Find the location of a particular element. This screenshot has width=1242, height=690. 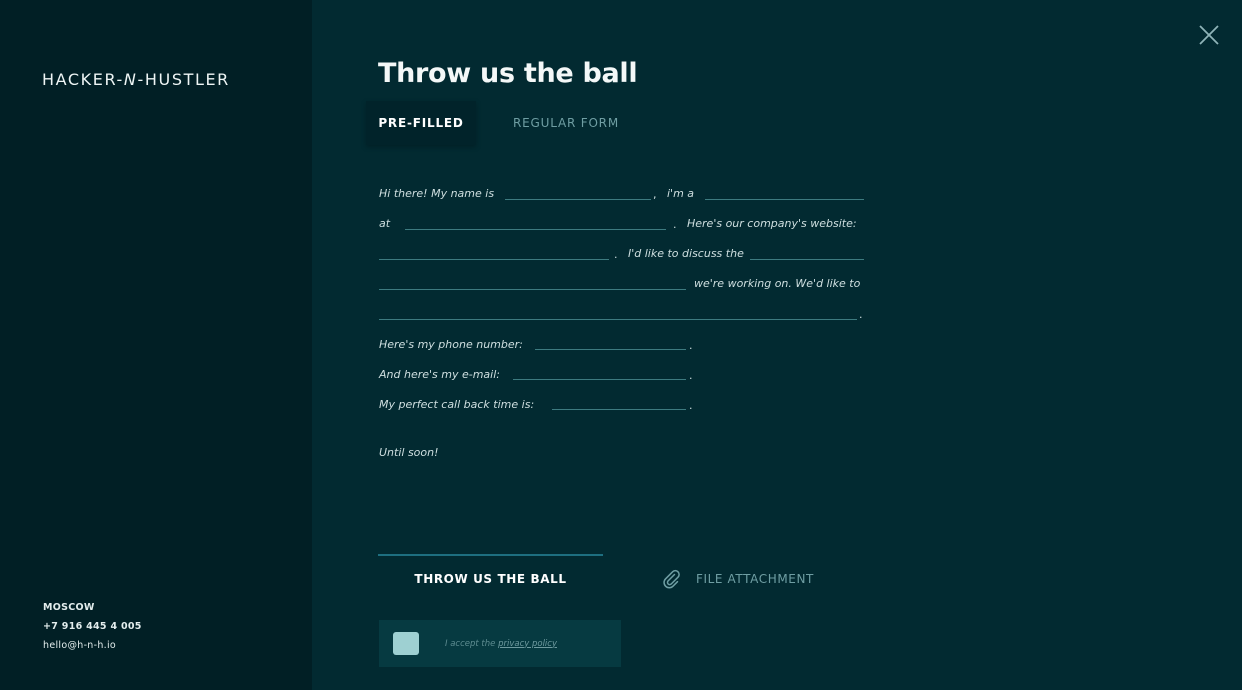

file-attachment-button: FILE ATTACHMENT is located at coordinates (737, 579).